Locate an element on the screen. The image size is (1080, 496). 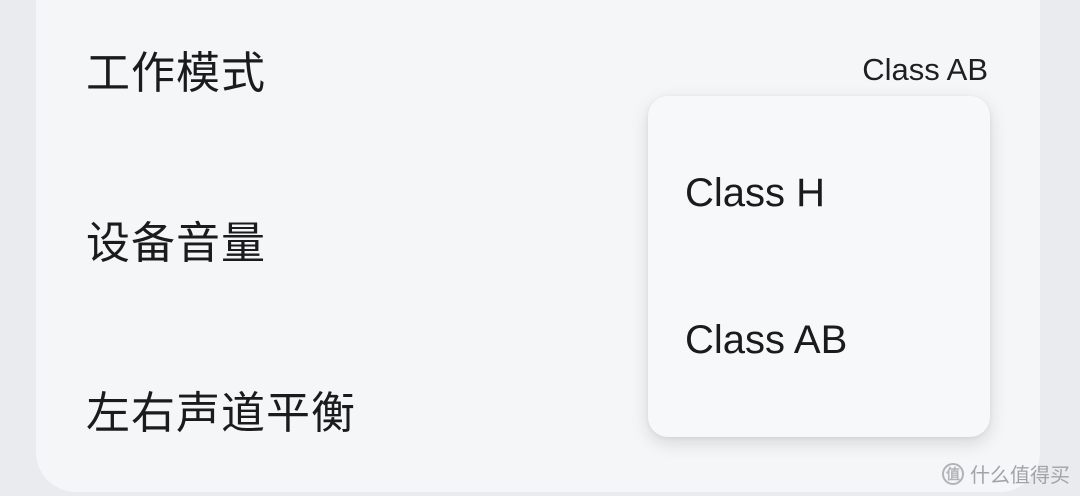
option-class-h: Class H is located at coordinates (755, 193).